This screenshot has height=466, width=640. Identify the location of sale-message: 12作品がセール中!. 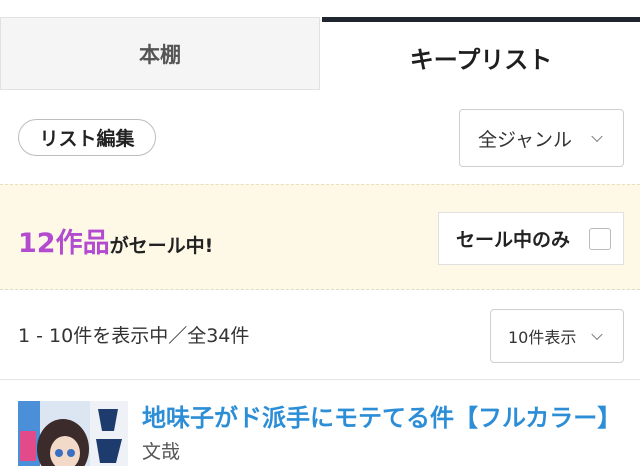
(115, 240).